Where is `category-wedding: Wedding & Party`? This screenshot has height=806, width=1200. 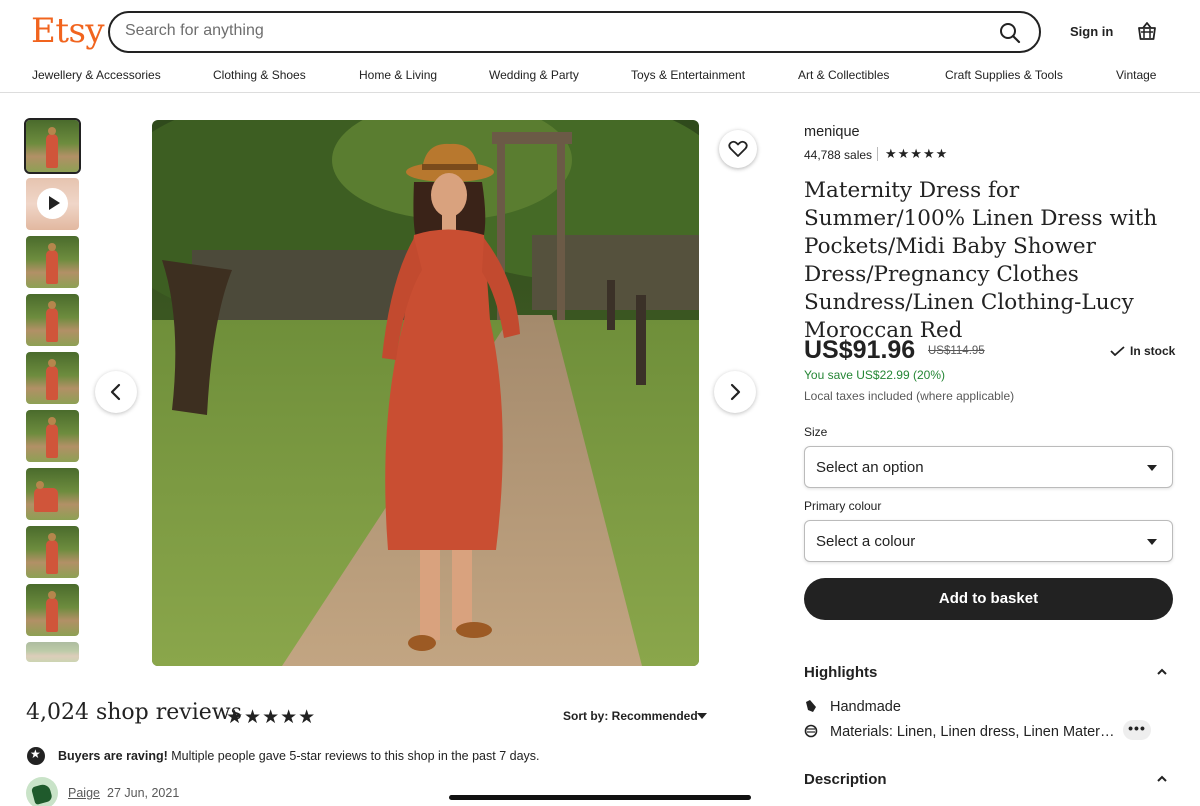
category-wedding: Wedding & Party is located at coordinates (534, 75).